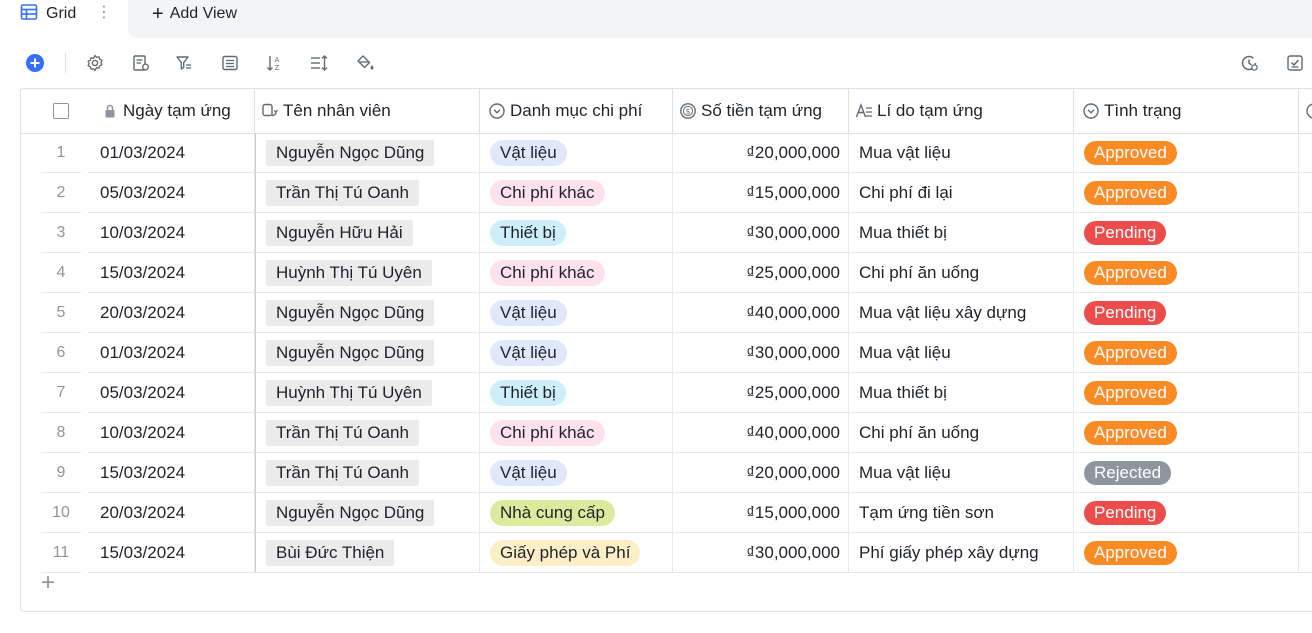 This screenshot has width=1312, height=633. I want to click on reason-cell: Phí giấy phép xây dựng, so click(961, 553).